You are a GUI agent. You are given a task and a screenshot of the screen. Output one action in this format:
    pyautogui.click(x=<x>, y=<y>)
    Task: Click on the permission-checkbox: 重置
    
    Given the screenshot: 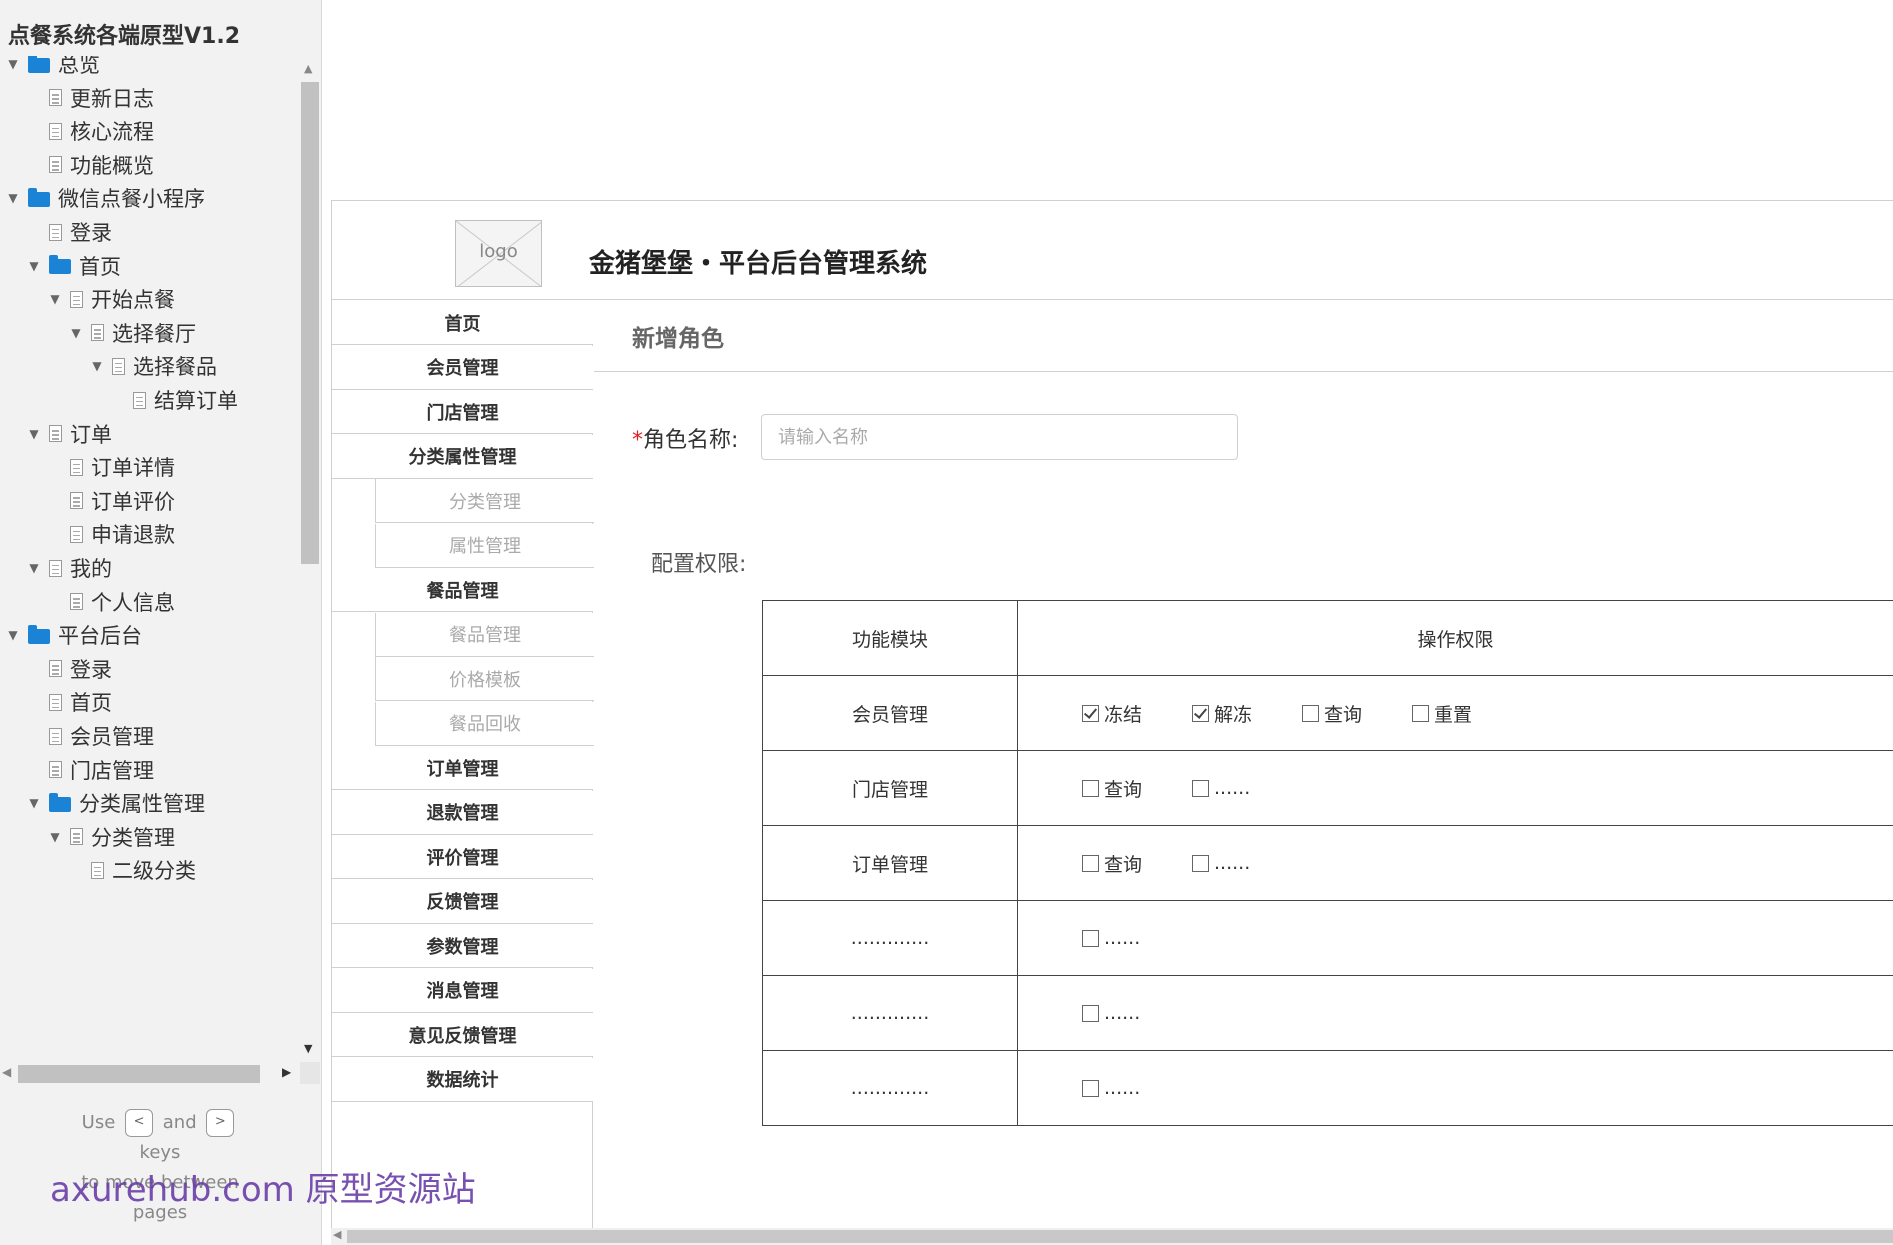 What is the action you would take?
    pyautogui.click(x=1442, y=713)
    